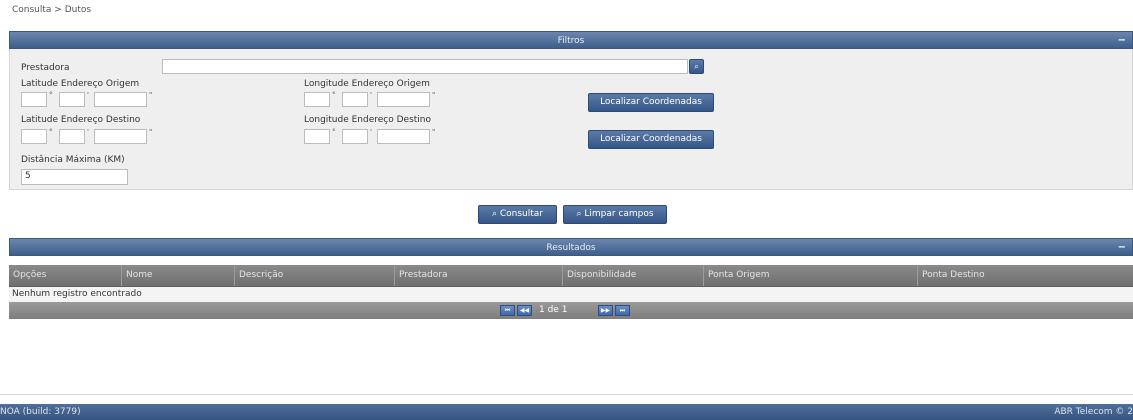 Image resolution: width=1133 pixels, height=420 pixels. Describe the element at coordinates (317, 99) in the screenshot. I see `lon-origem-degrees` at that location.